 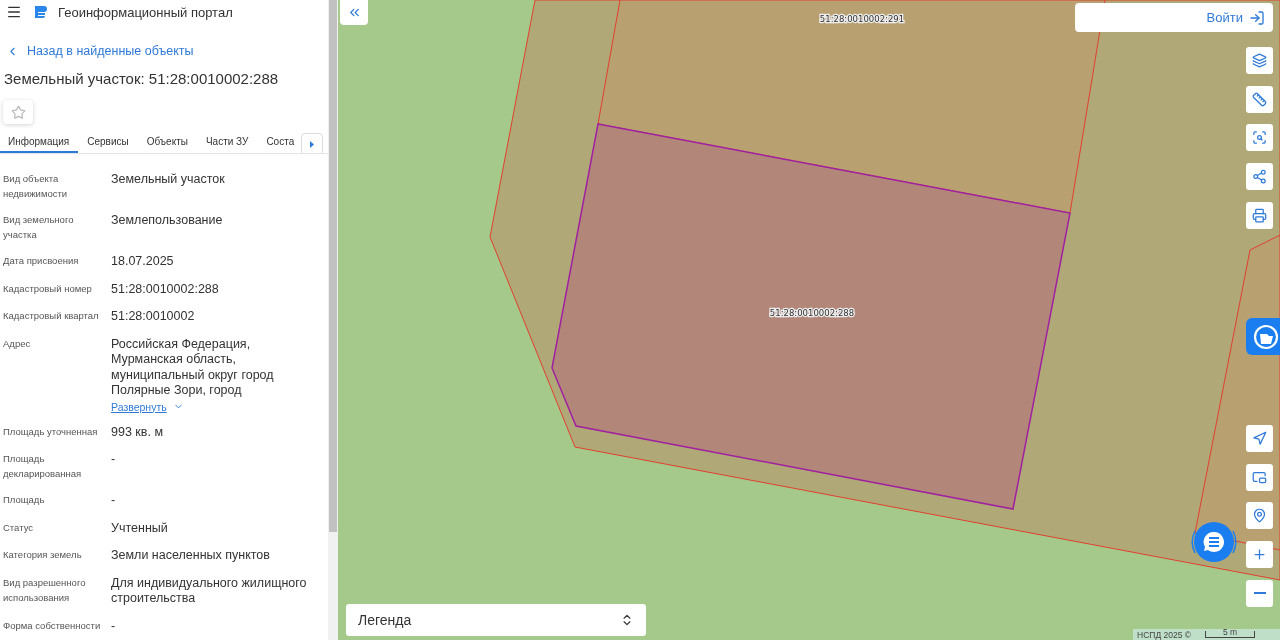 What do you see at coordinates (145, 12) in the screenshot?
I see `app-title: Геоинформационный портал` at bounding box center [145, 12].